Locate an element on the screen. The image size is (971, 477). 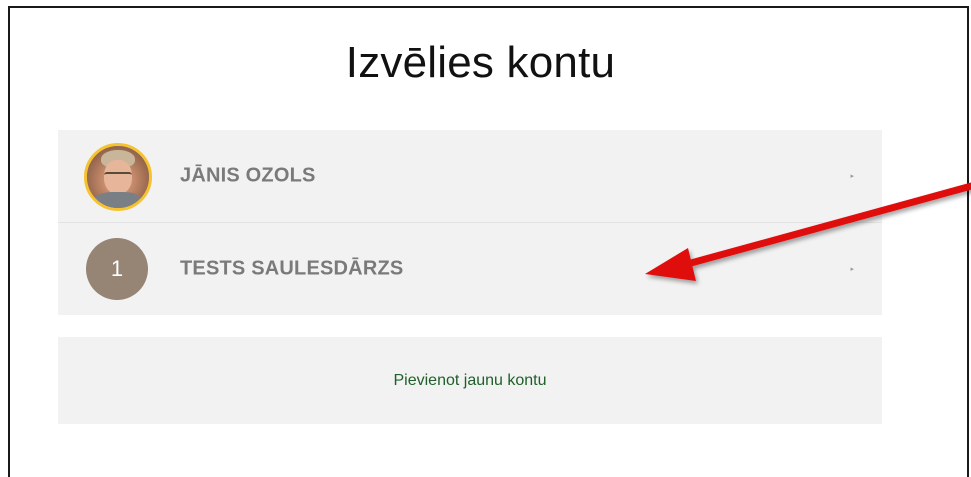
avatar: 1 is located at coordinates (117, 269).